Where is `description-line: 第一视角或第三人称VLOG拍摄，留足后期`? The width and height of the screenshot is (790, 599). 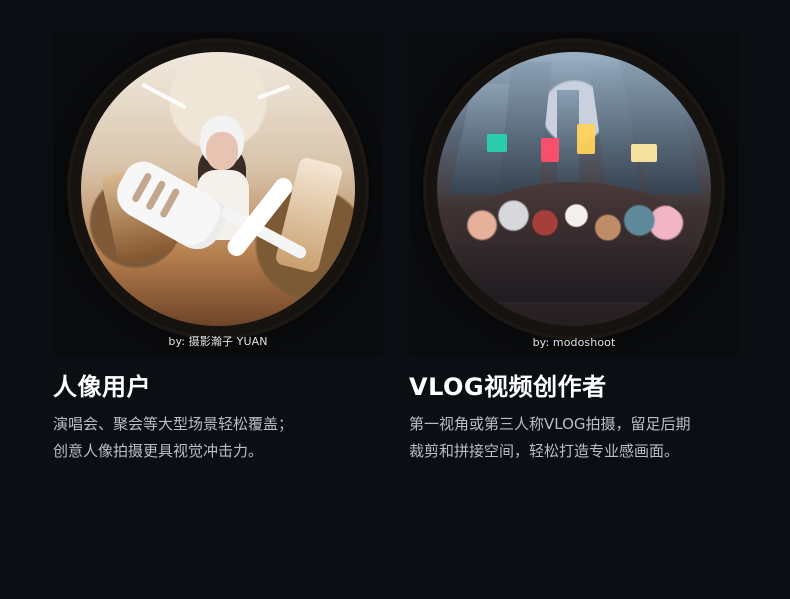 description-line: 第一视角或第三人称VLOG拍摄，留足后期 is located at coordinates (550, 424).